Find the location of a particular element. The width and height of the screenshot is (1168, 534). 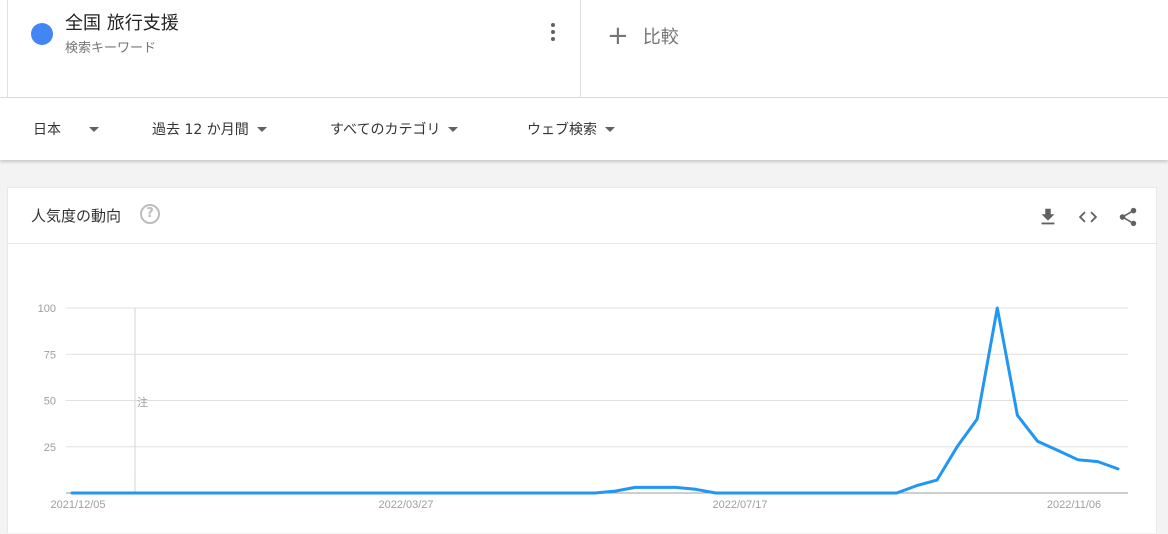

filter-time-range-label: 過去 12 か月間 is located at coordinates (200, 130).